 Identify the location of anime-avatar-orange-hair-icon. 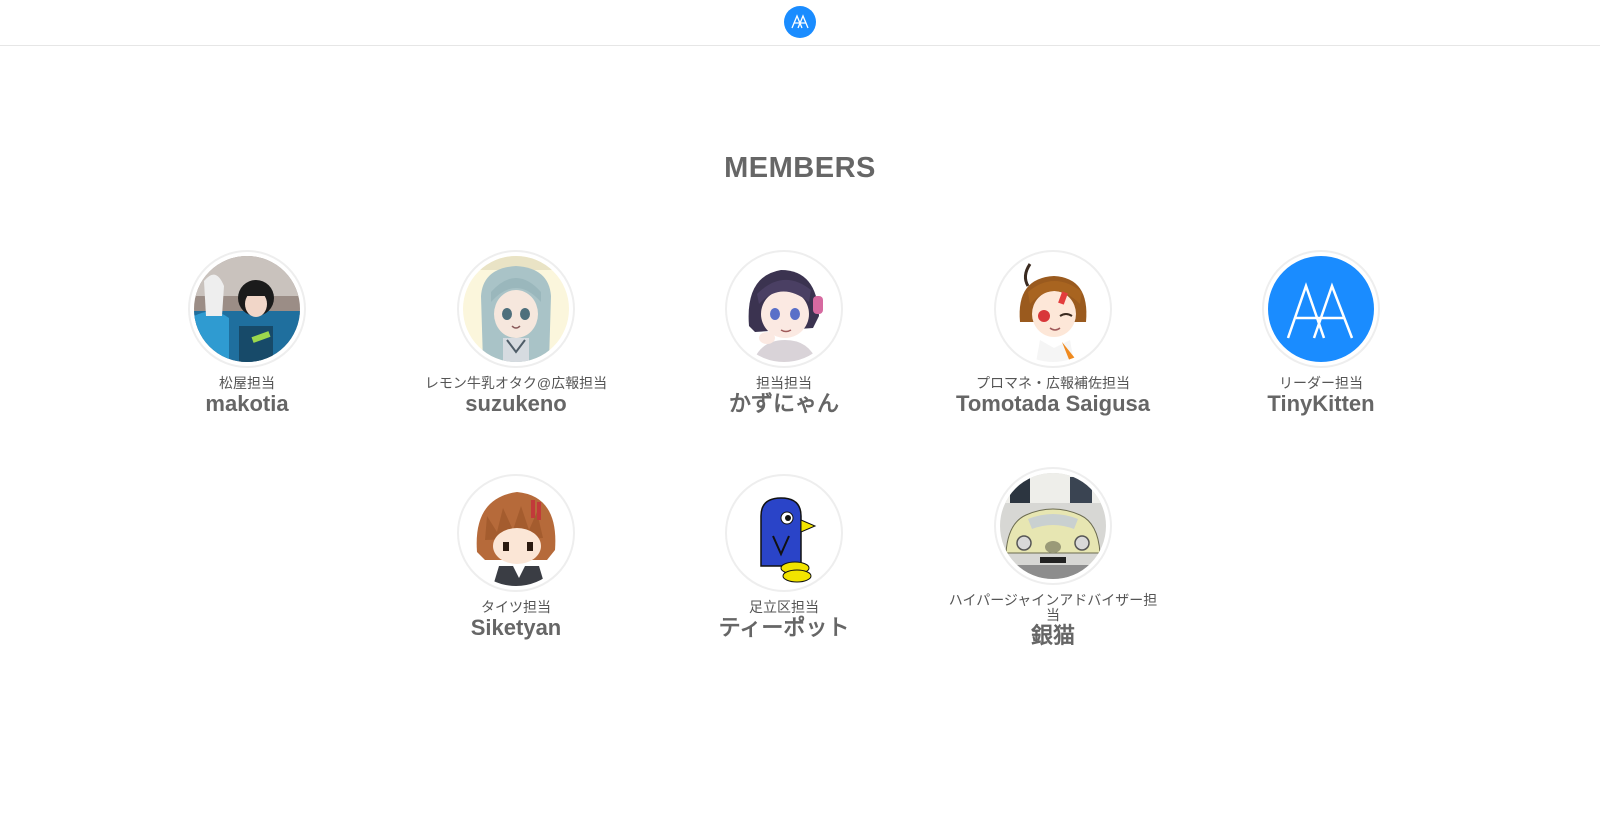
(1053, 309).